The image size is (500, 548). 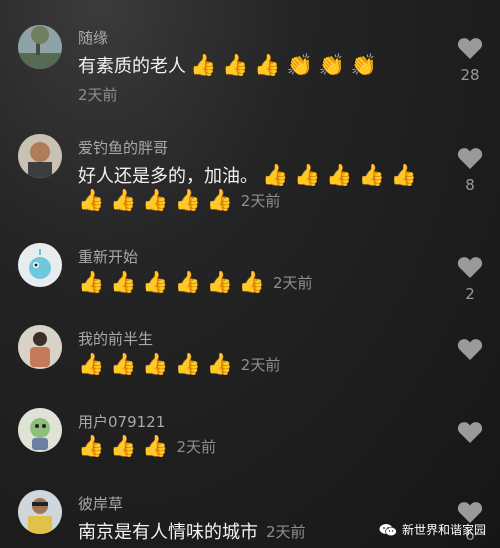 What do you see at coordinates (470, 279) in the screenshot?
I see `like-button: 2` at bounding box center [470, 279].